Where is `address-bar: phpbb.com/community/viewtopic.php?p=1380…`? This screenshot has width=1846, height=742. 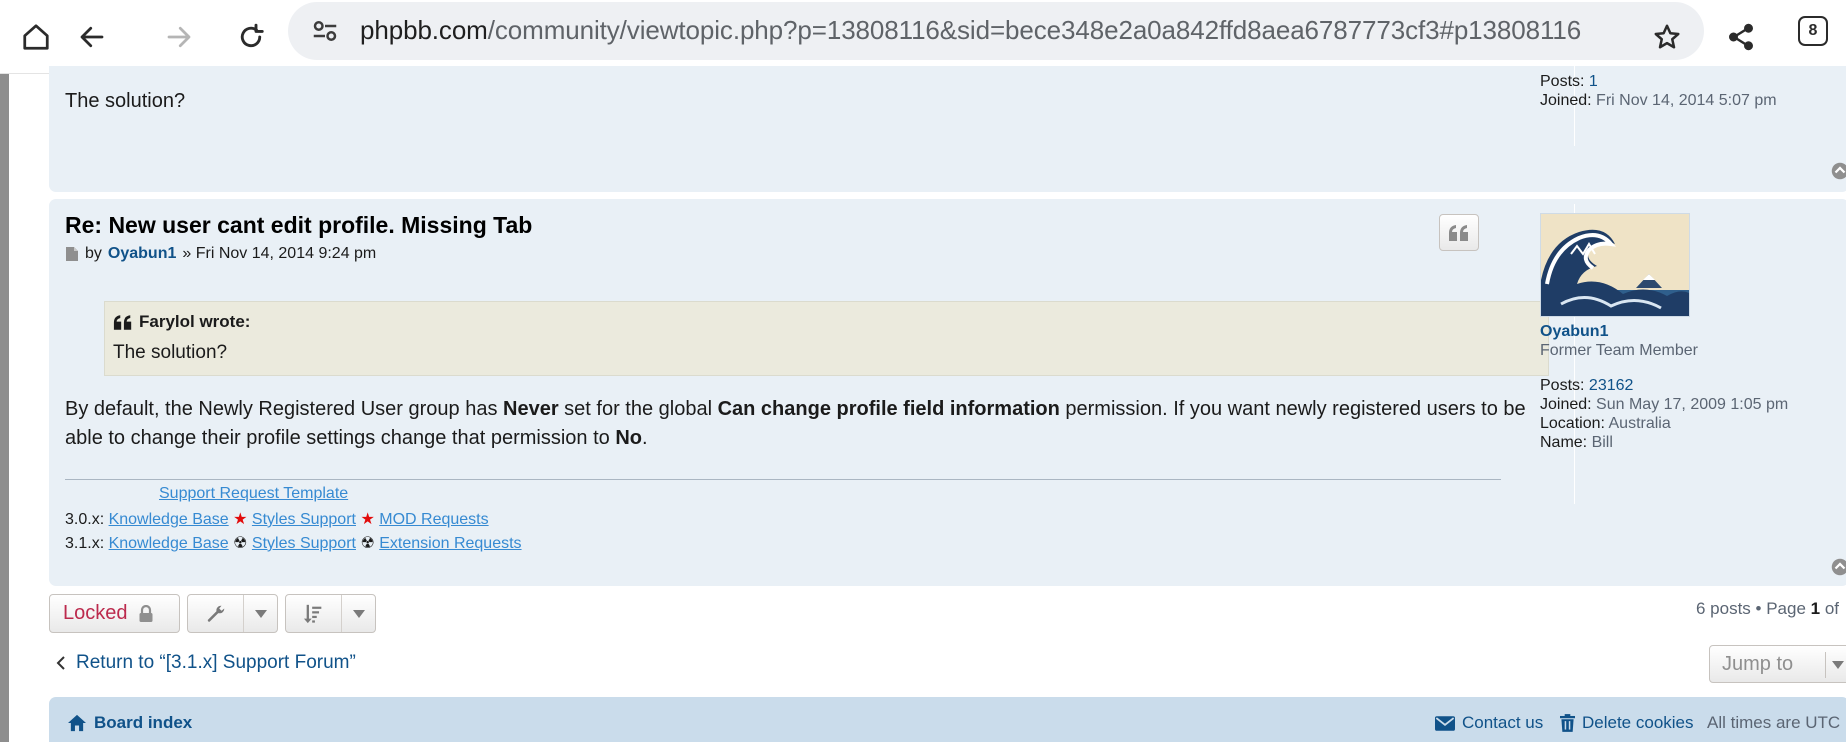
address-bar: phpbb.com/community/viewtopic.php?p=1380… is located at coordinates (996, 31).